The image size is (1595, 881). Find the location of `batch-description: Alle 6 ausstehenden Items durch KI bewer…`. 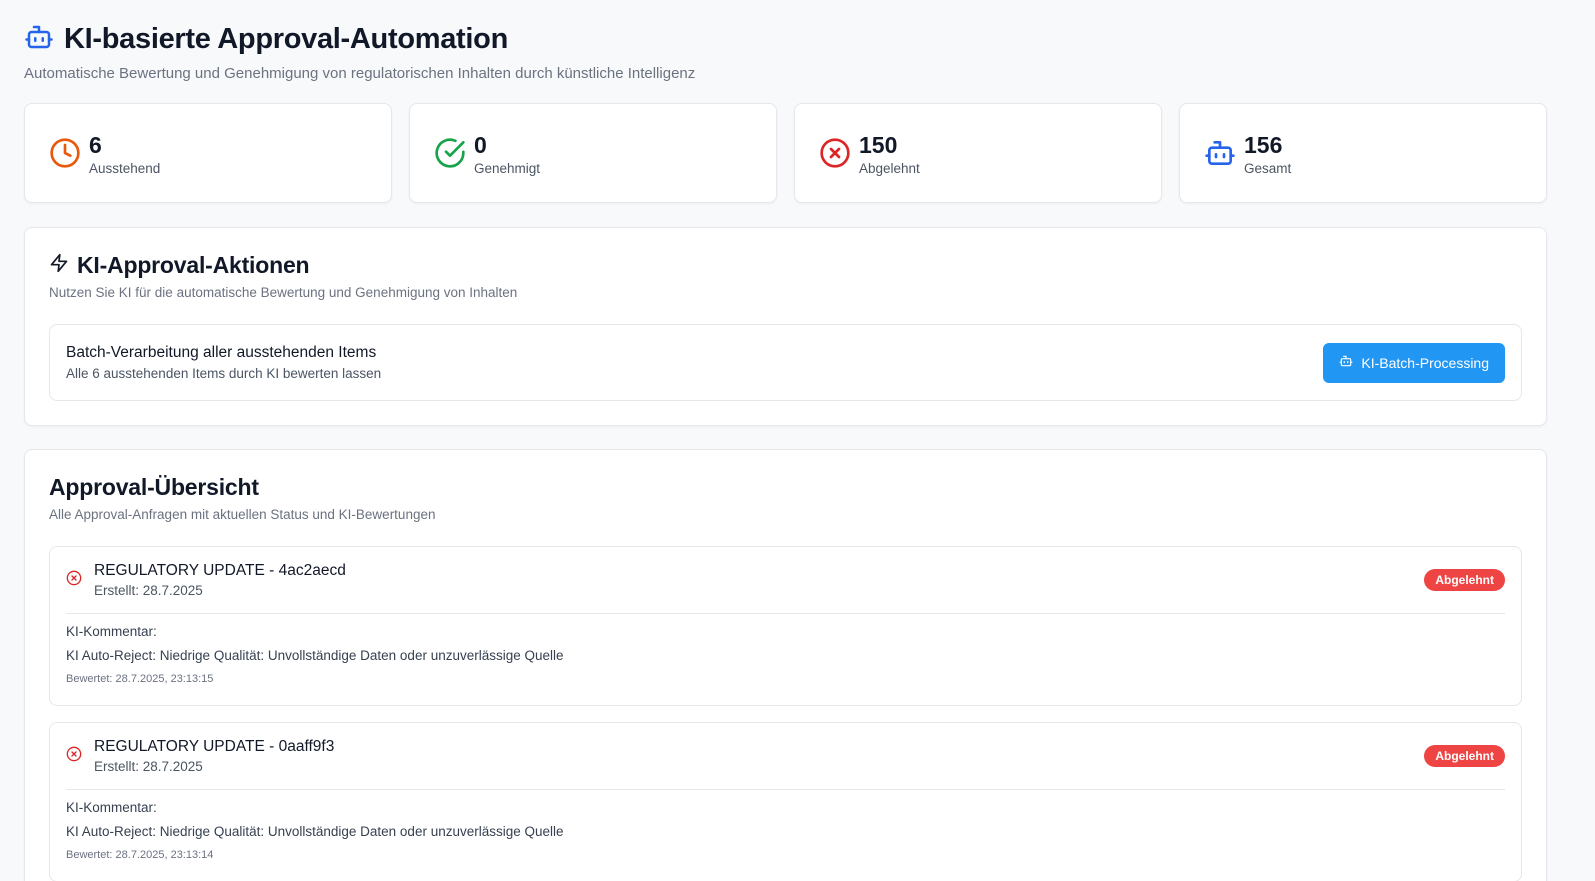

batch-description: Alle 6 ausstehenden Items durch KI bewer… is located at coordinates (224, 373).